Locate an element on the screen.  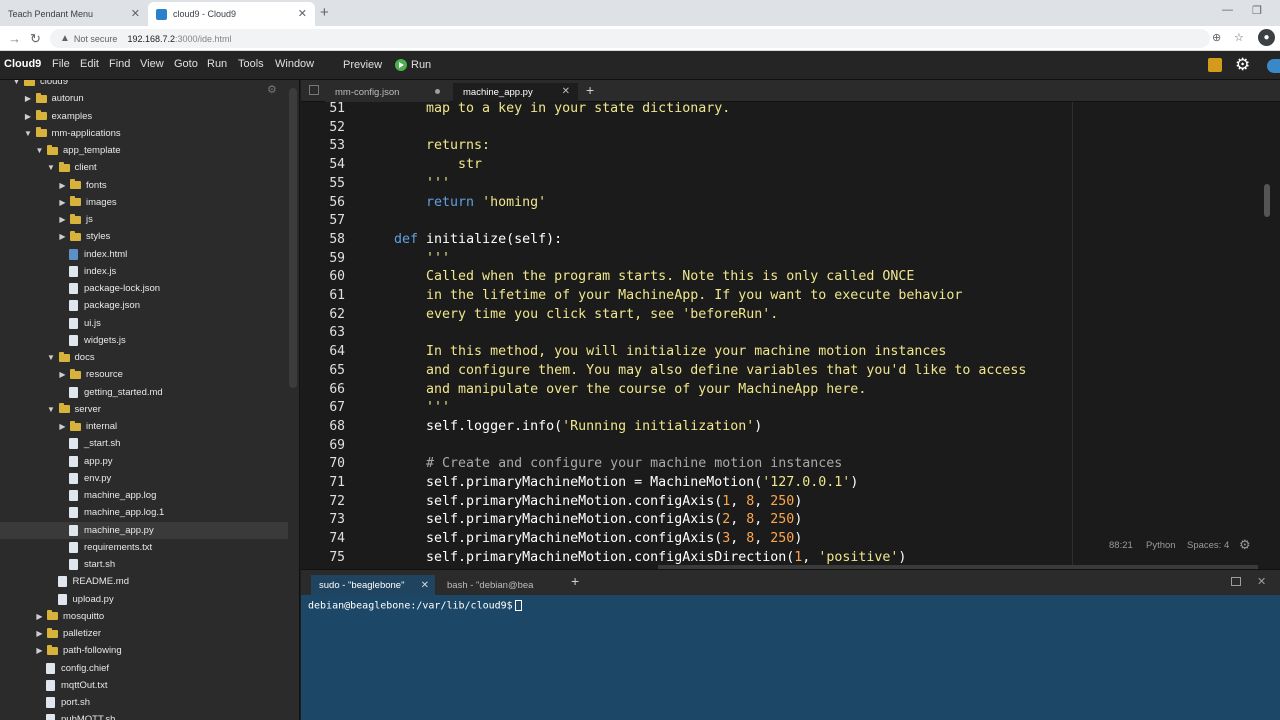
terminal-tab-sudo: sudo - "beaglebone" ✕ is located at coordinates (373, 585).